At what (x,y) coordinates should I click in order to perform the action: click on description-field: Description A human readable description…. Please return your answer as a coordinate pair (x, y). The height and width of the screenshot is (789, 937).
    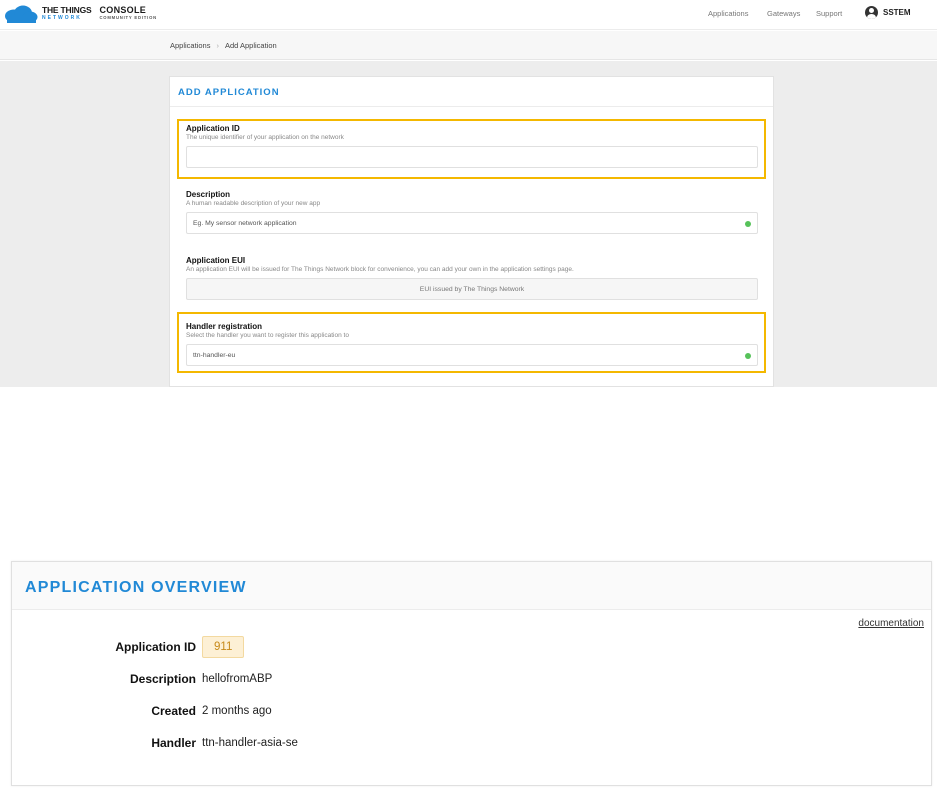
    Looking at the image, I should click on (472, 212).